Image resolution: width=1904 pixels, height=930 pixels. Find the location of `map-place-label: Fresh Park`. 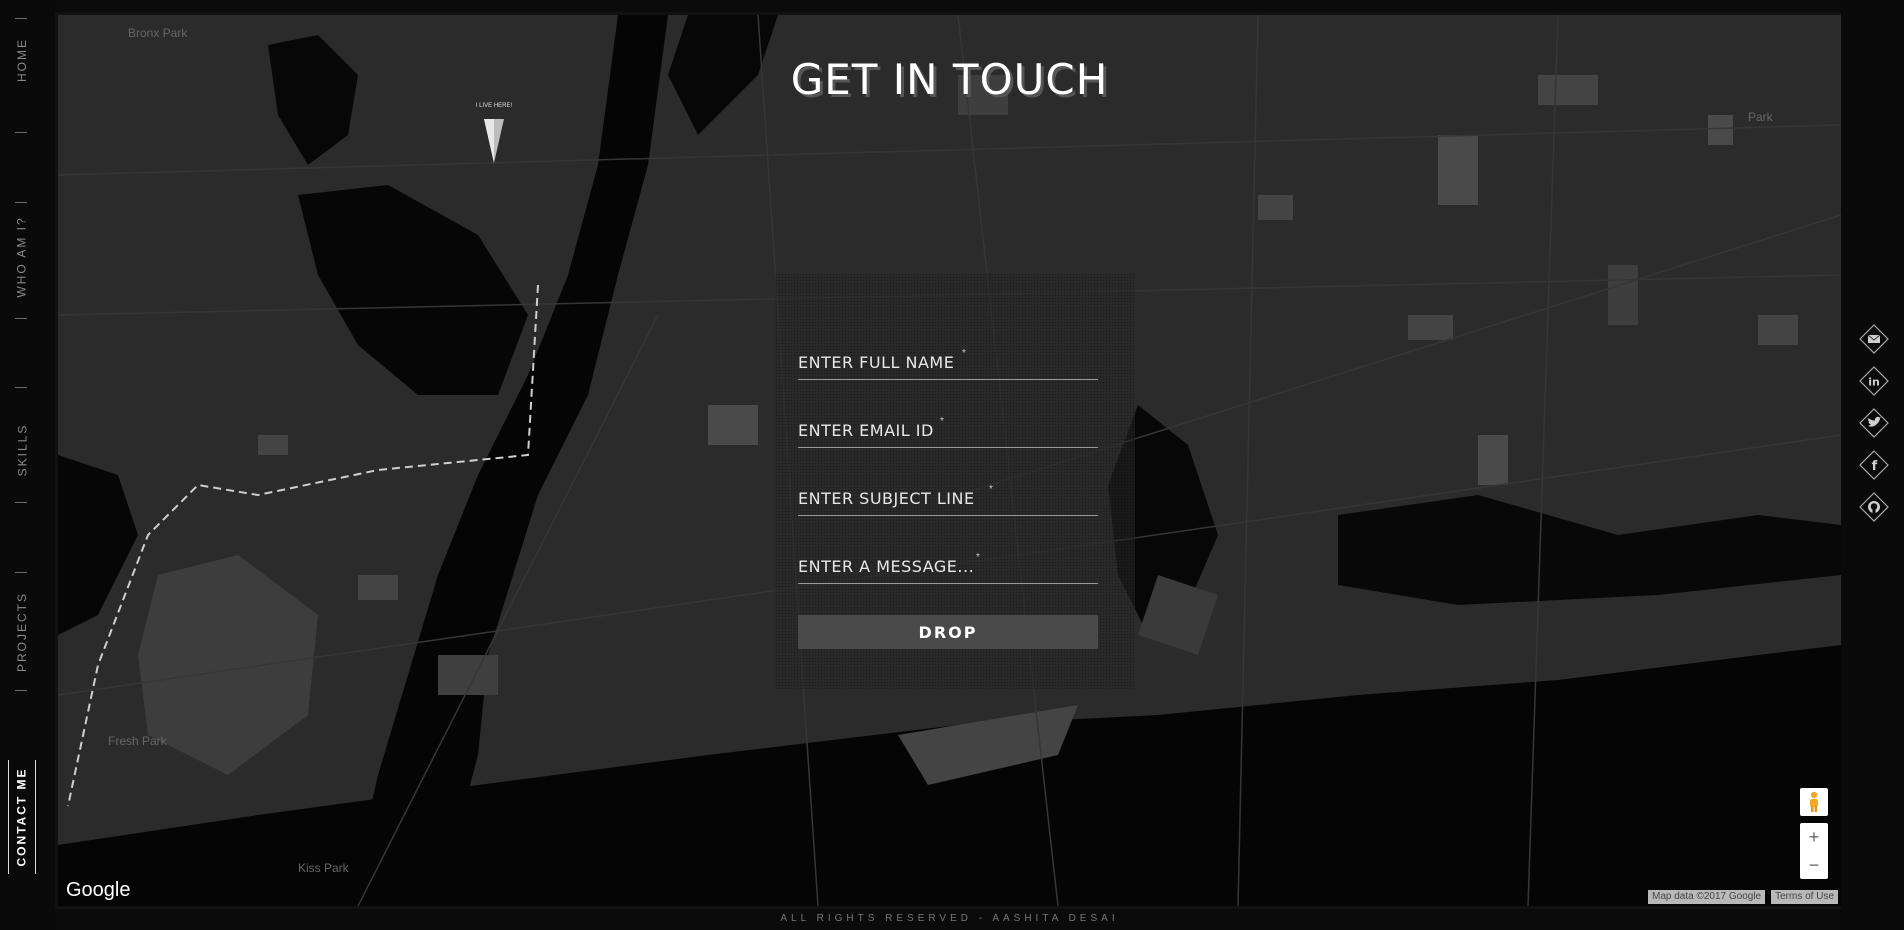

map-place-label: Fresh Park is located at coordinates (138, 741).